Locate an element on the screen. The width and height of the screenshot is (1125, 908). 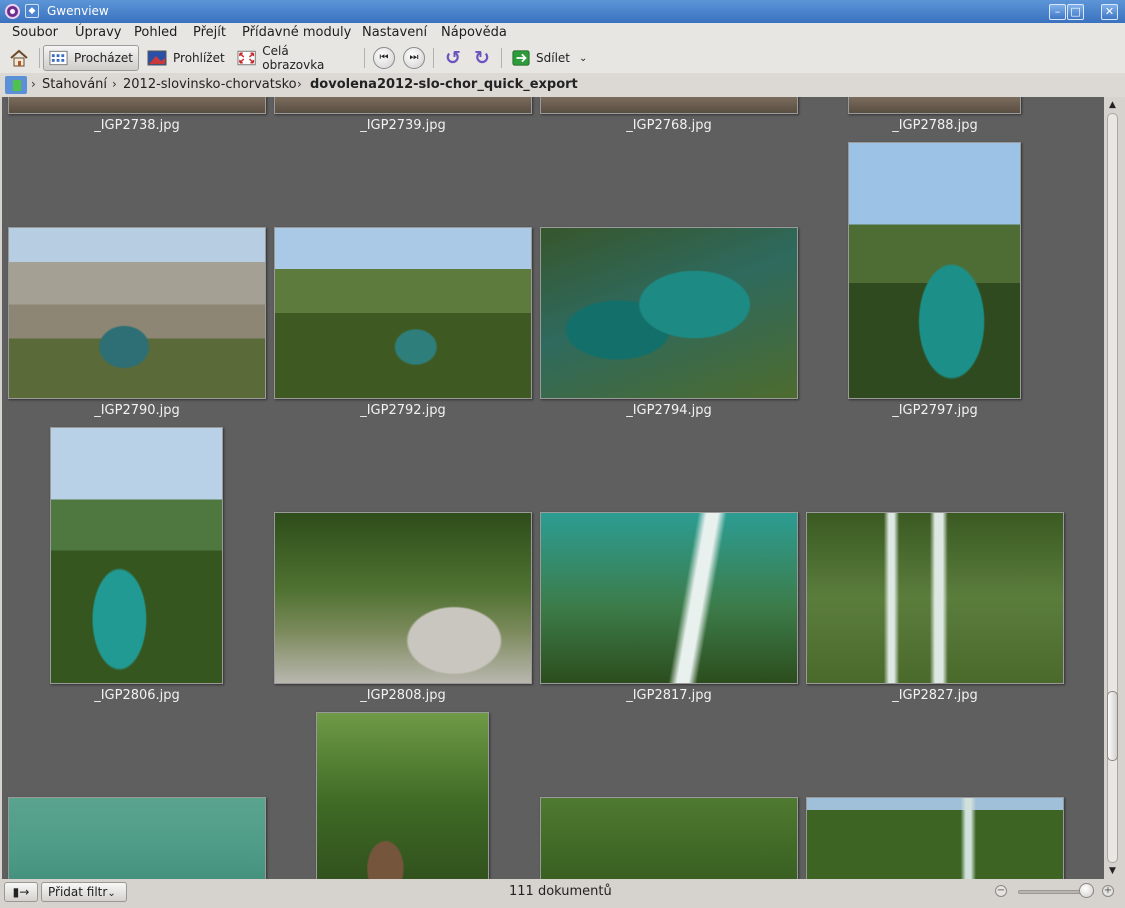
previous-button: ⏮ is located at coordinates (384, 58).